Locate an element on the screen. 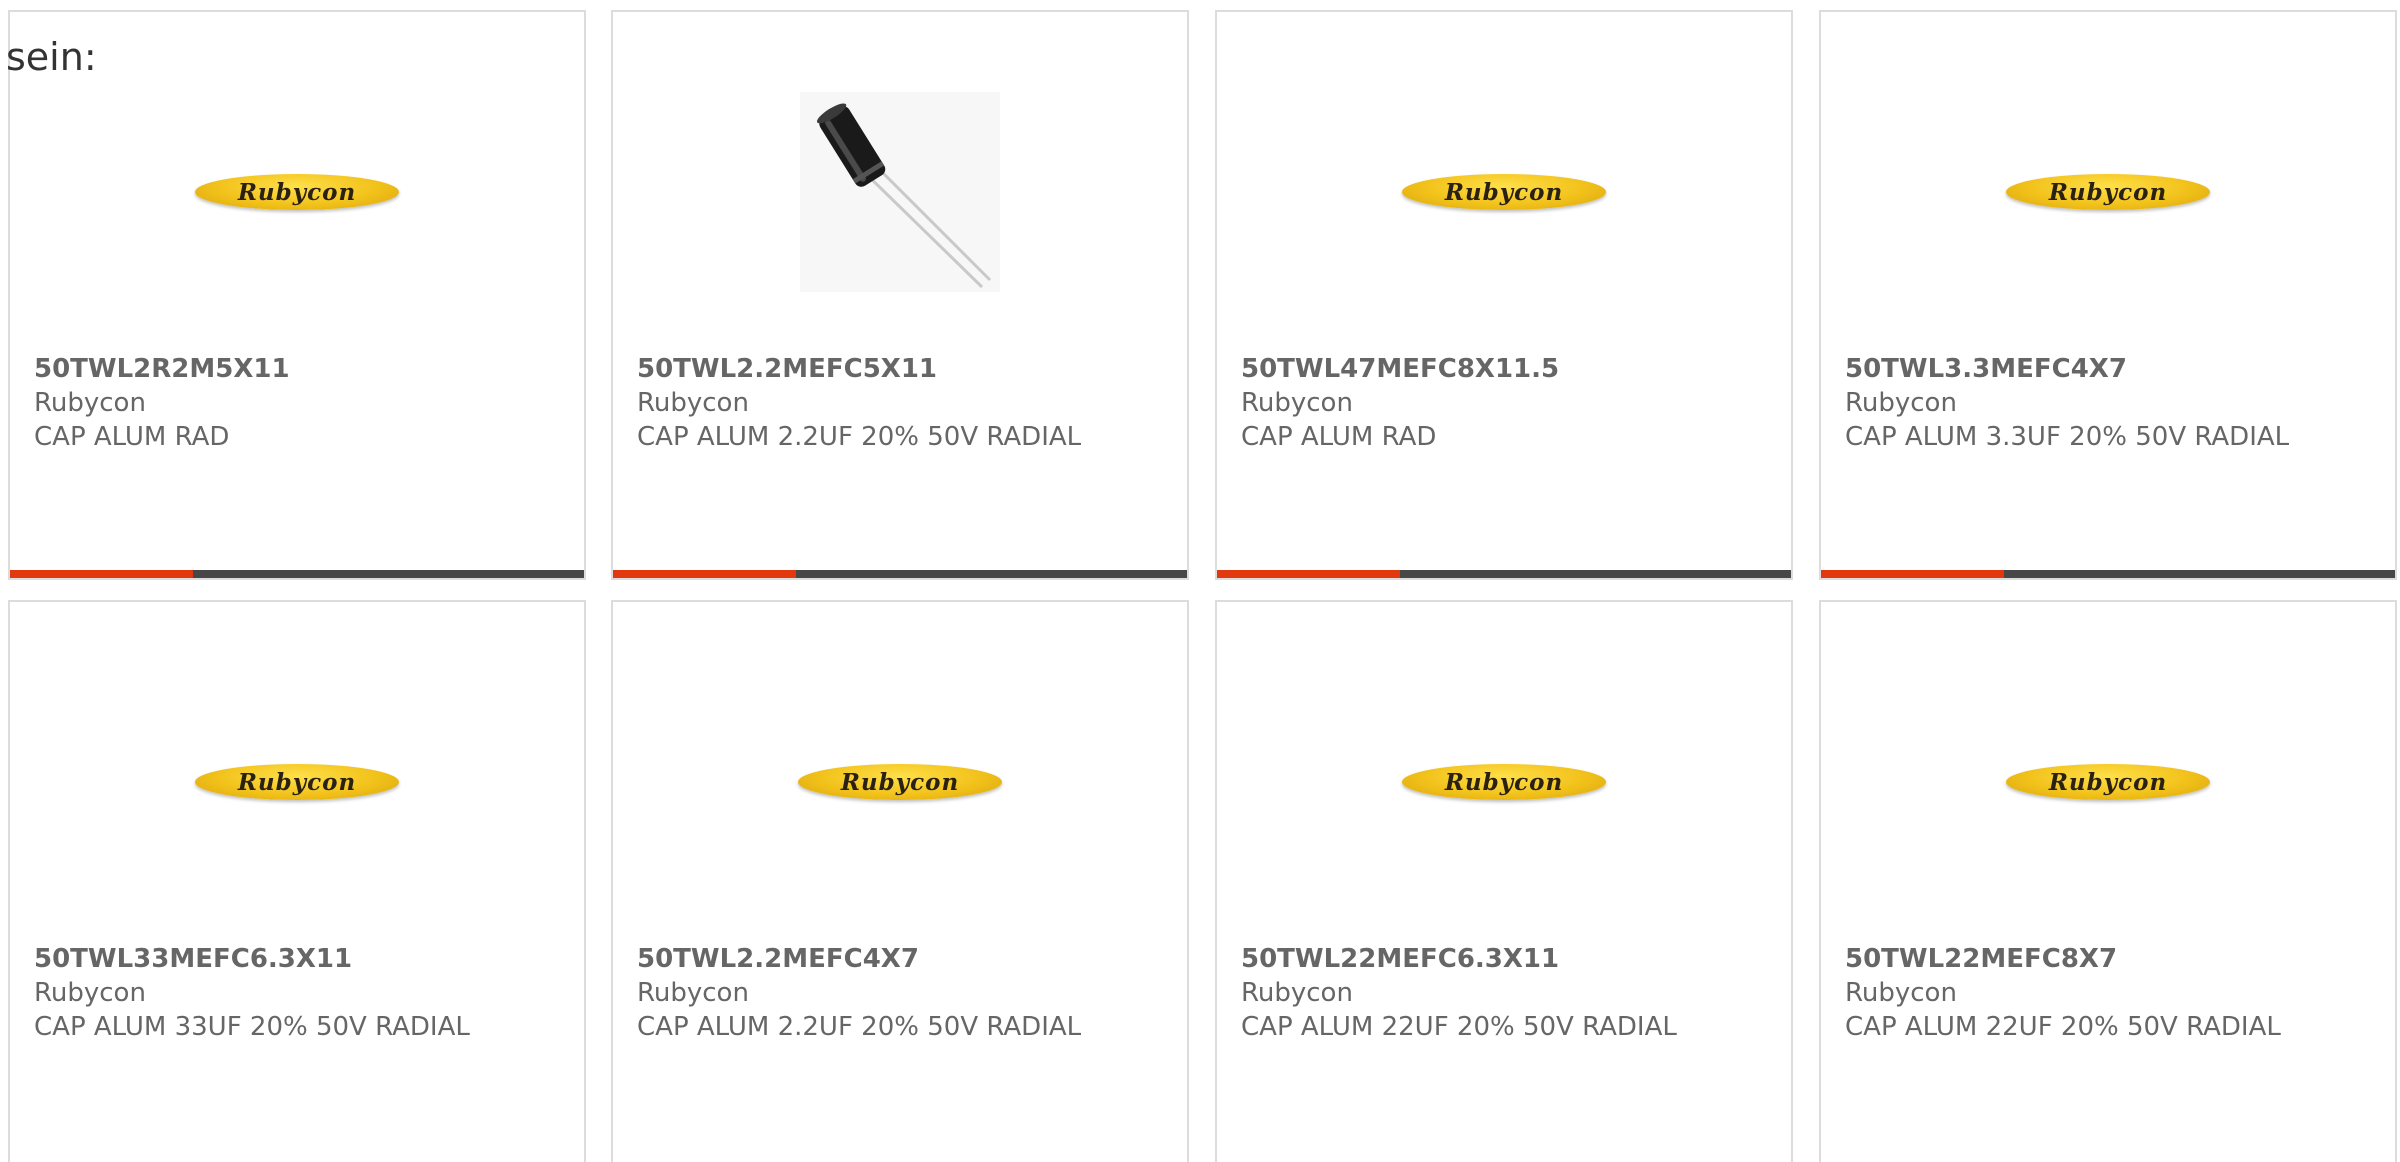 The height and width of the screenshot is (1162, 2400). description: CAP ALUM 33UF 20% 50V RADIAL is located at coordinates (252, 1027).